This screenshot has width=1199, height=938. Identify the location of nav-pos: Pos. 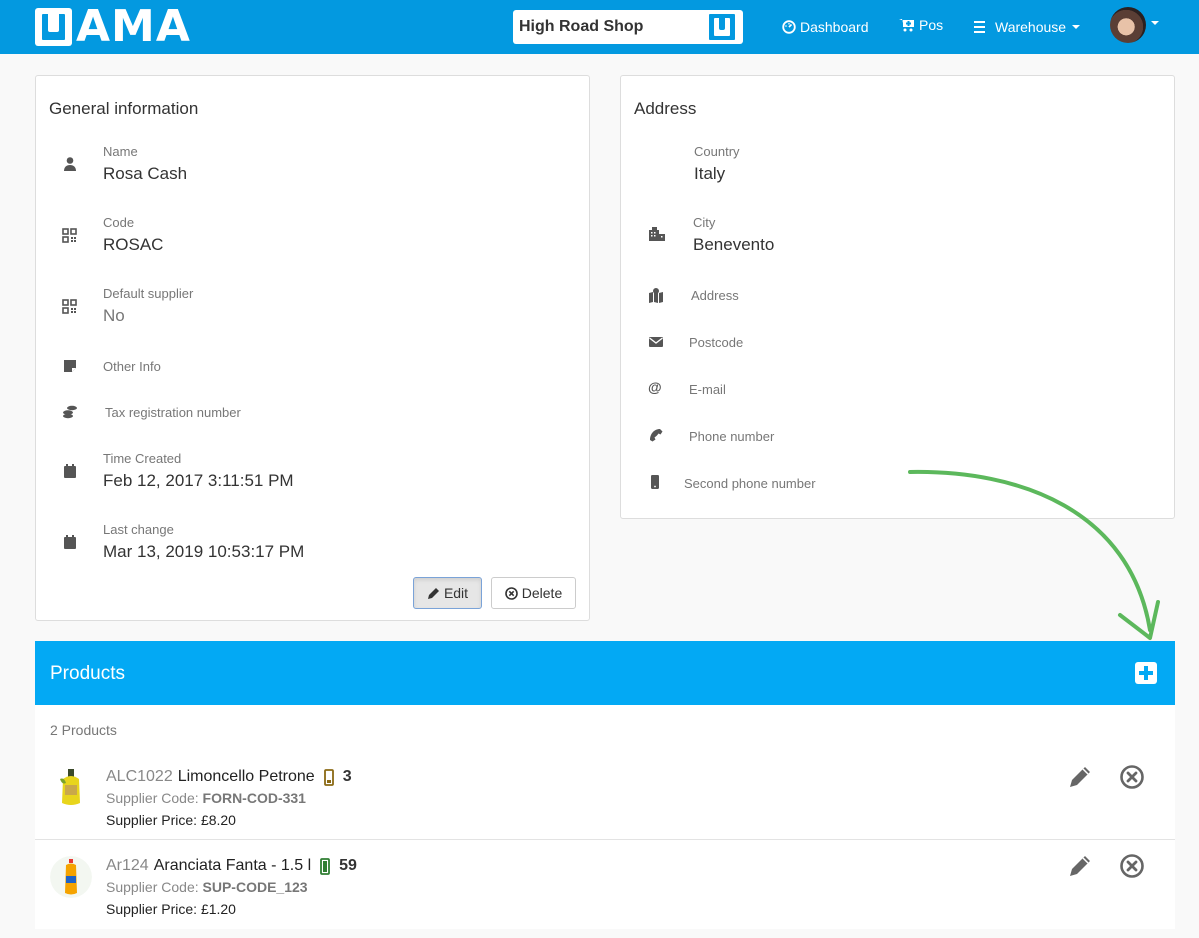
(921, 26).